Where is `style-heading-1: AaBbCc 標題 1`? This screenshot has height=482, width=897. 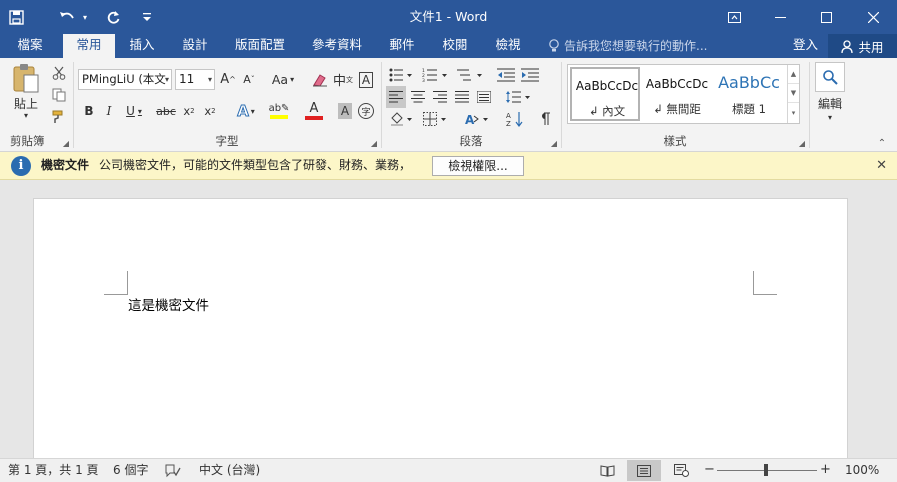 style-heading-1: AaBbCc 標題 1 is located at coordinates (750, 94).